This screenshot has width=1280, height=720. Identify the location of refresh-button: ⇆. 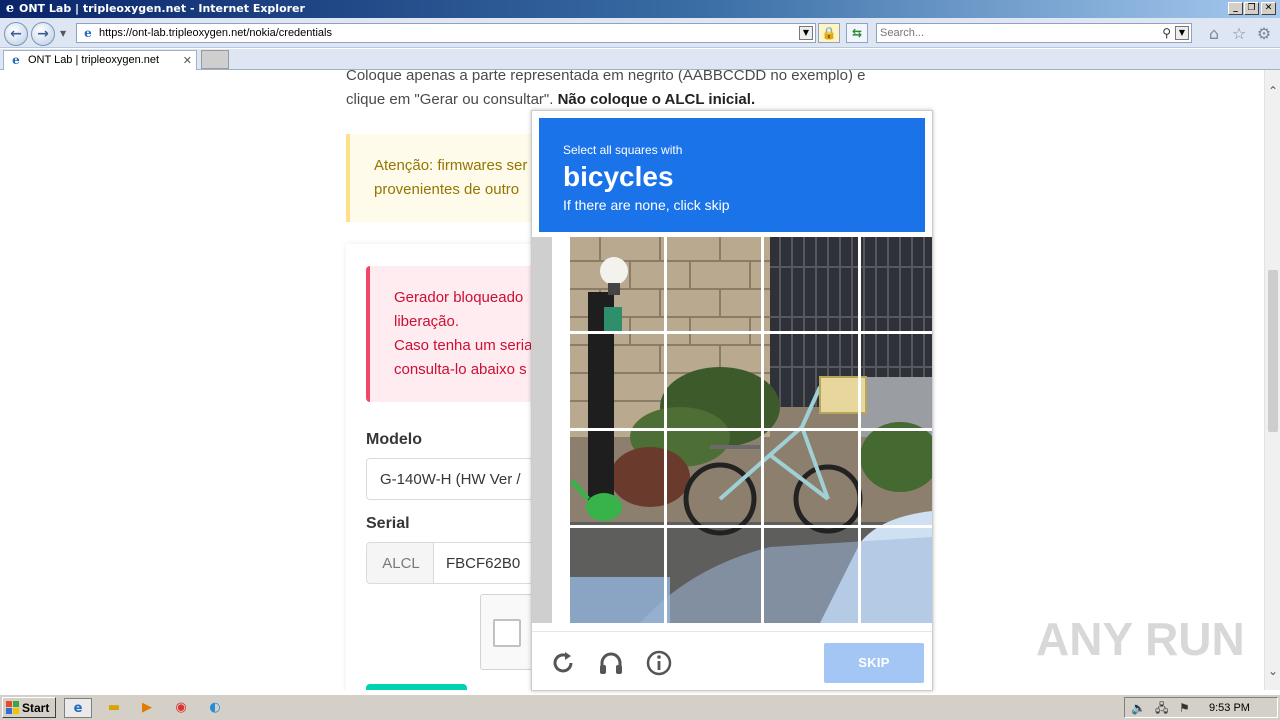
(857, 33).